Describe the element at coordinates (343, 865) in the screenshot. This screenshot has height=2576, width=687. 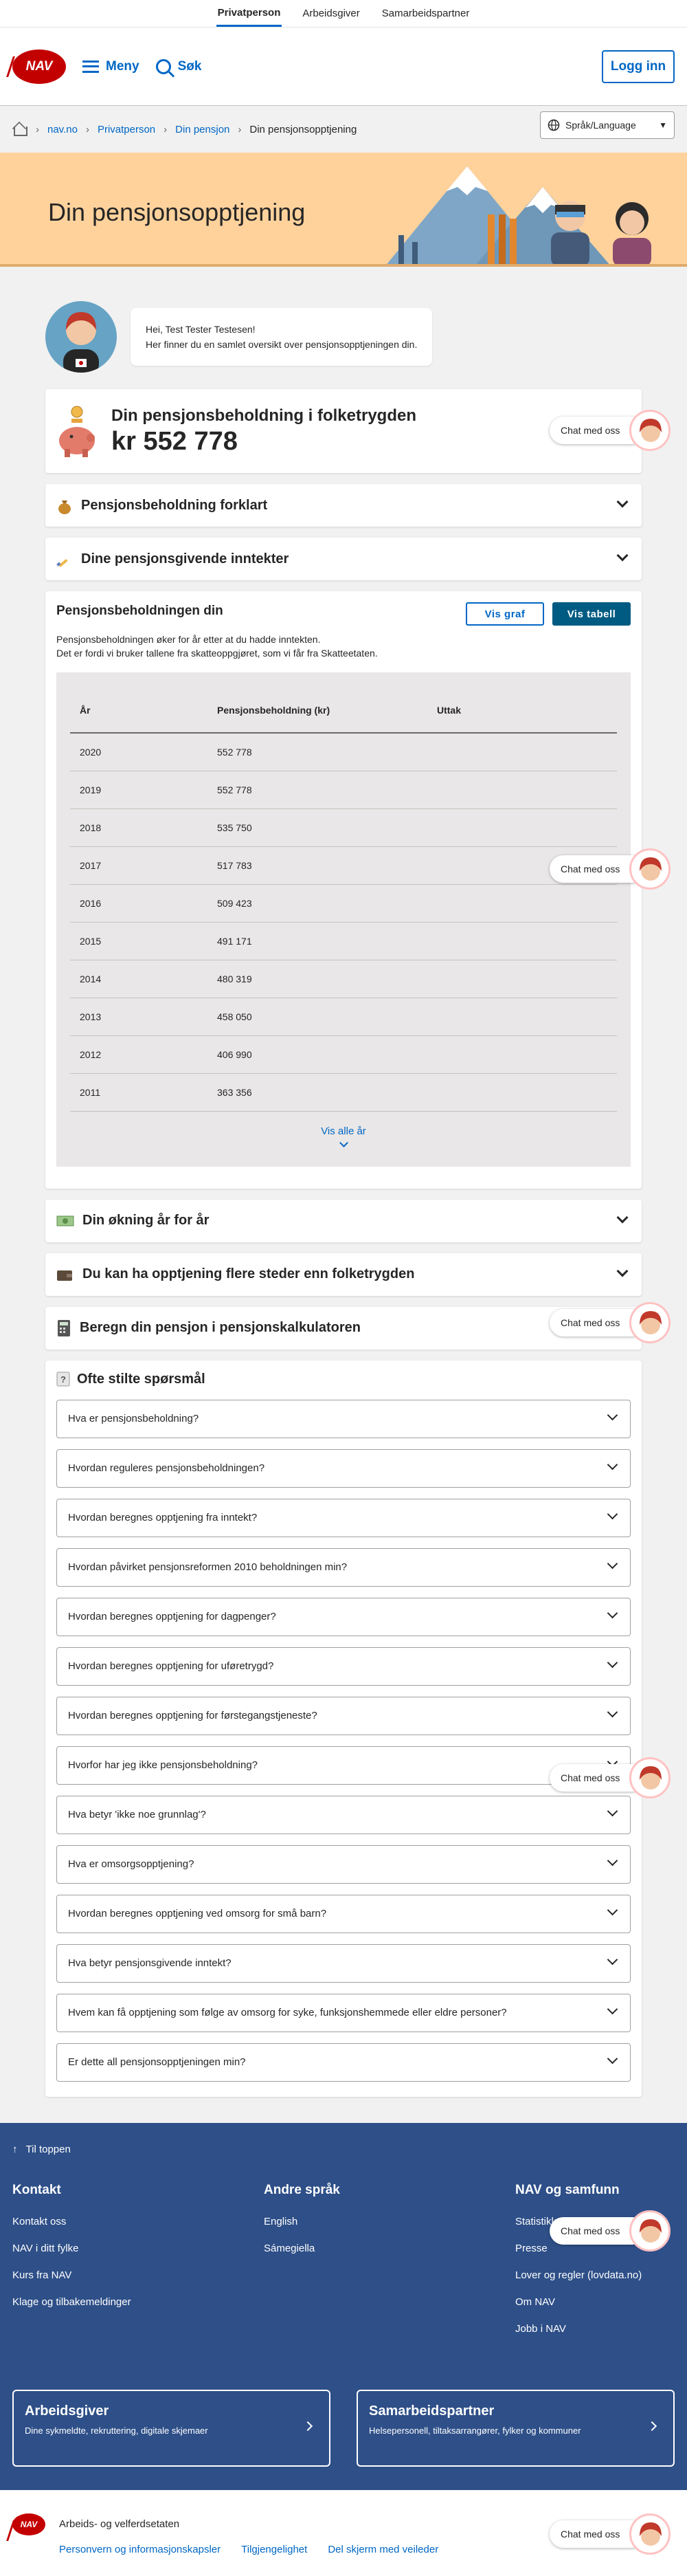
I see `table-row: 2017 517 783` at that location.